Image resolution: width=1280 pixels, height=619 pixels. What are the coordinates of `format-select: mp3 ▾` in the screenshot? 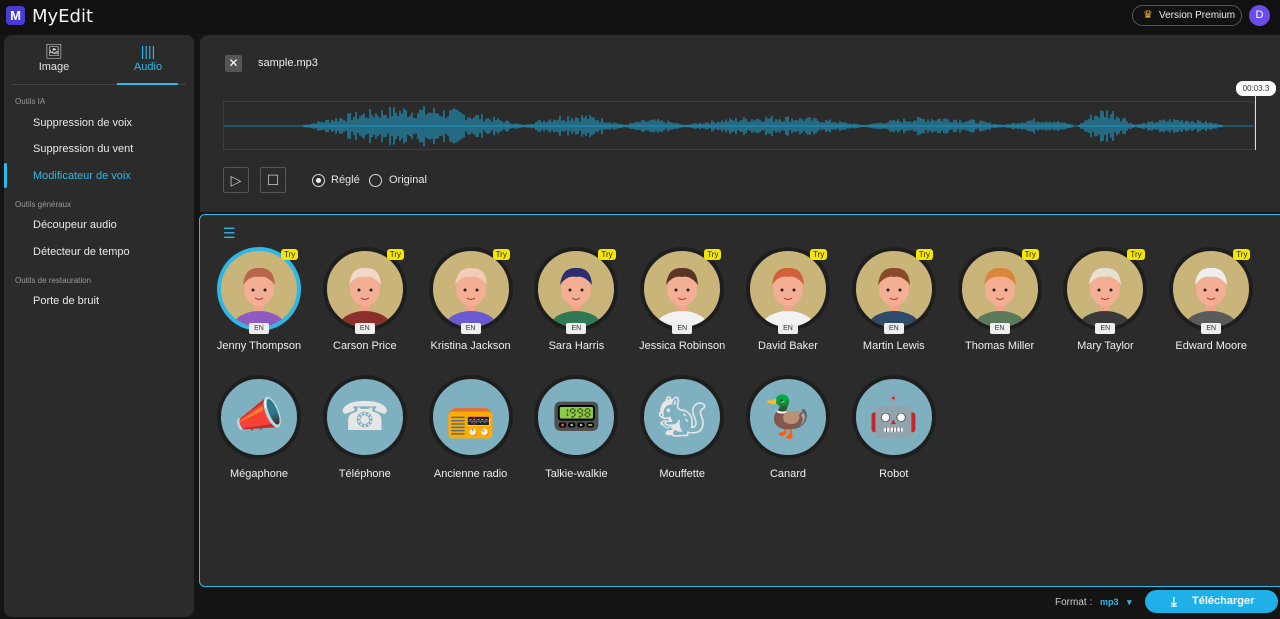 It's located at (1116, 602).